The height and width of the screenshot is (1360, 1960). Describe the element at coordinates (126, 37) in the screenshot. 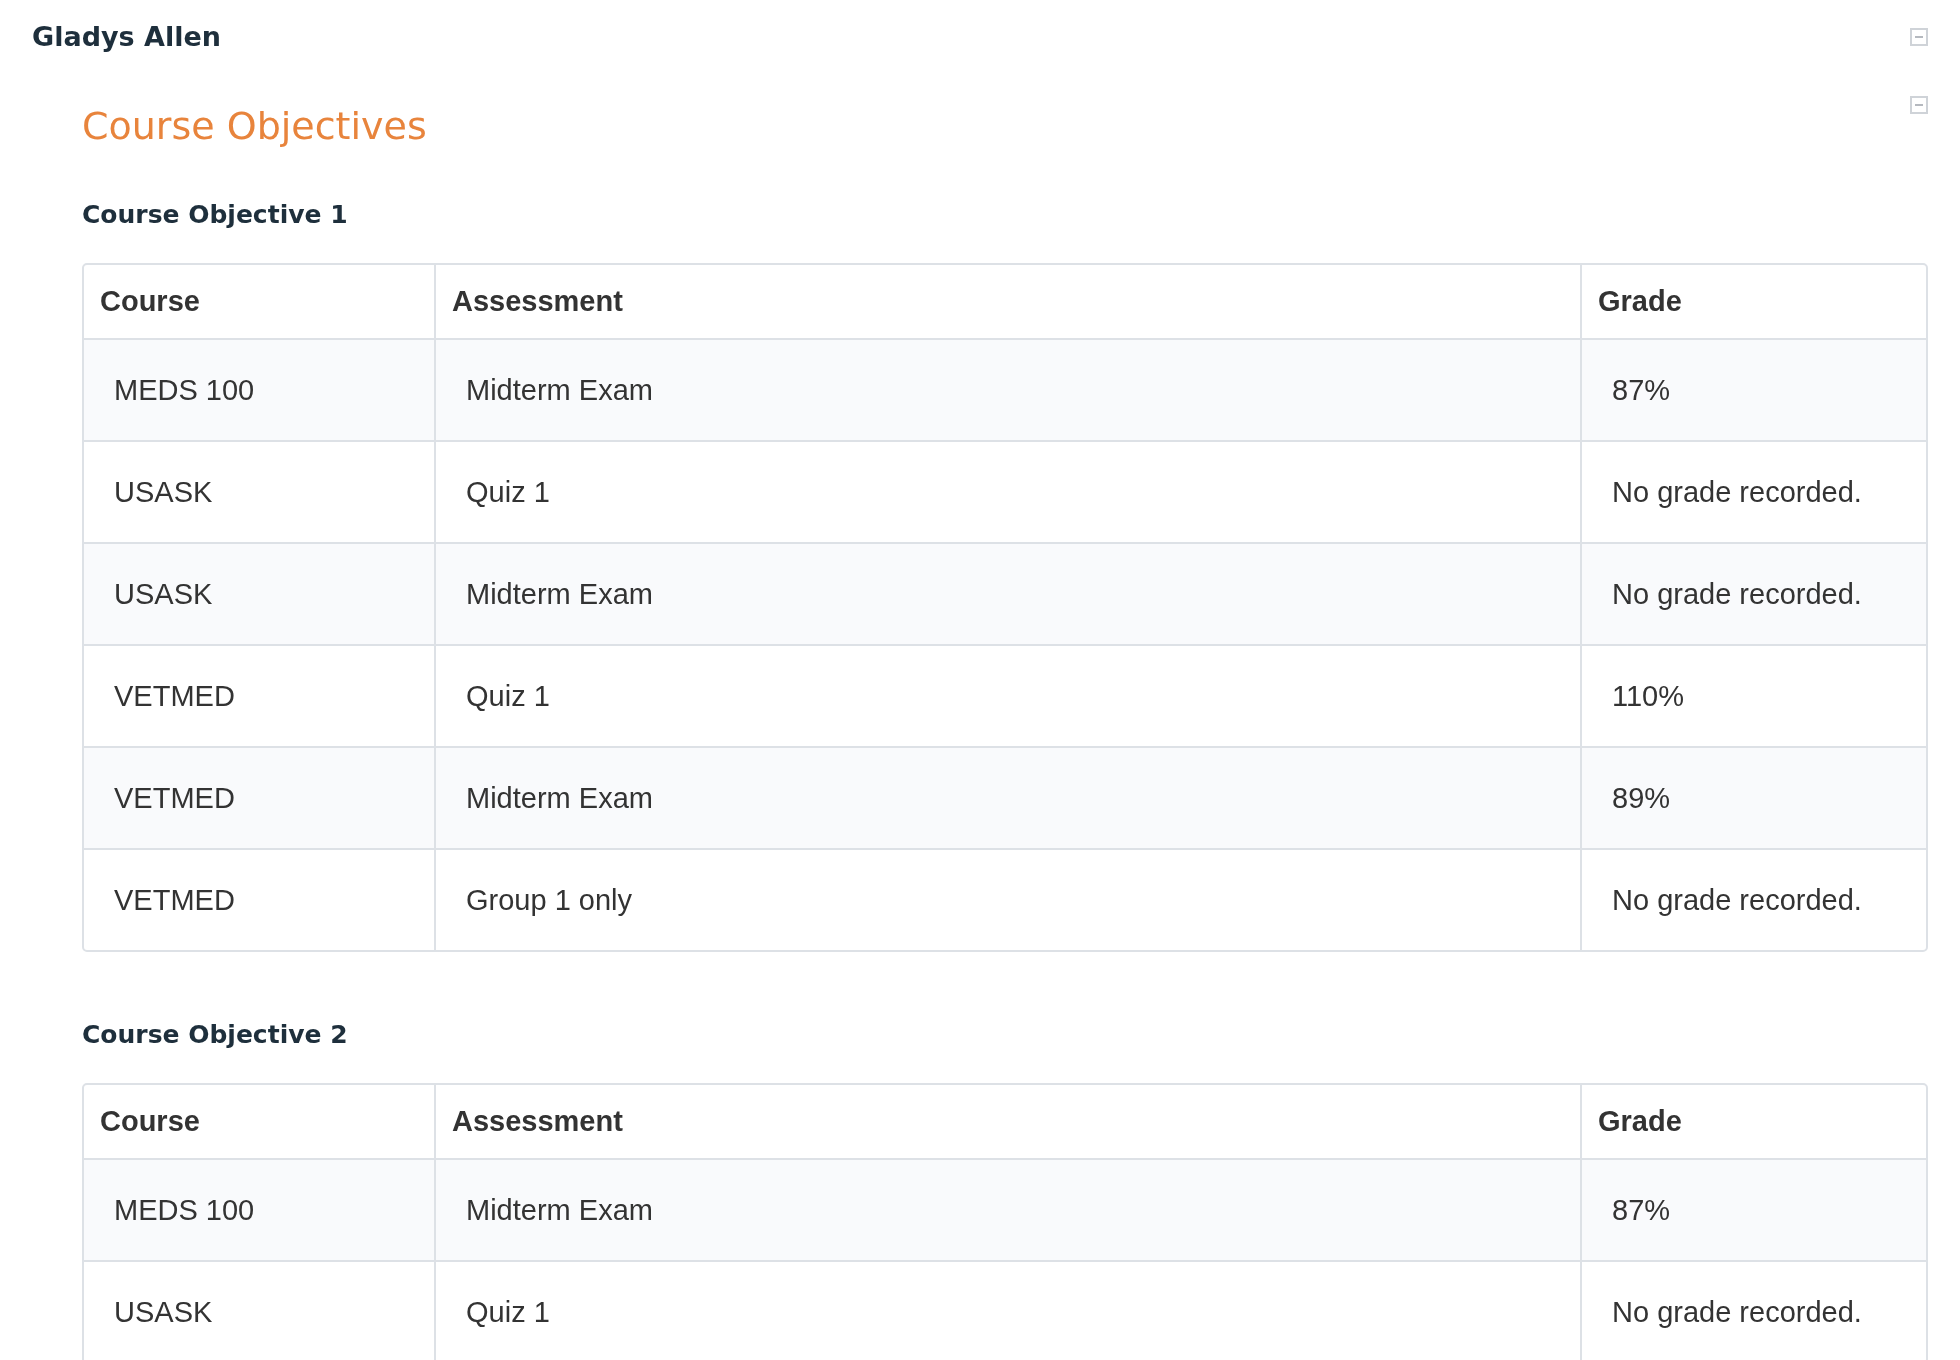

I see `student-name: Gladys Allen` at that location.